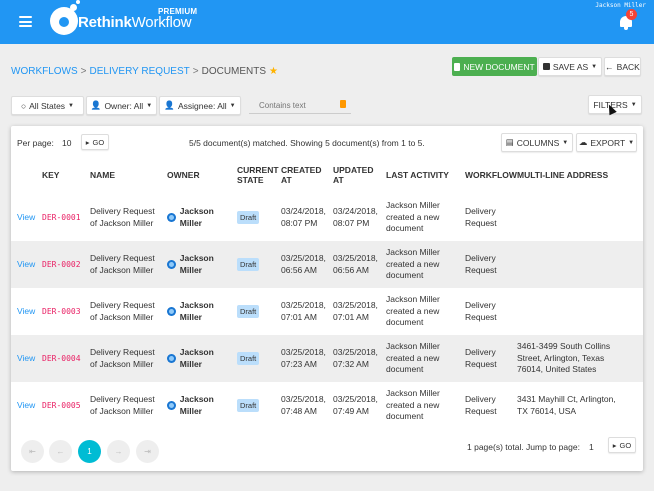 Image resolution: width=654 pixels, height=491 pixels. What do you see at coordinates (66, 175) in the screenshot?
I see `header-key: KEY` at bounding box center [66, 175].